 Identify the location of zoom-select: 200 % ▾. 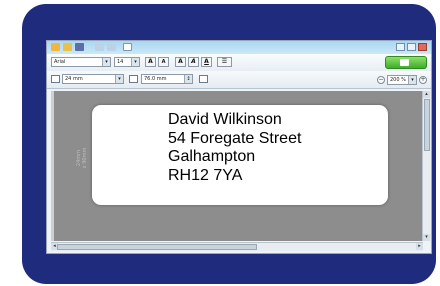
(402, 79).